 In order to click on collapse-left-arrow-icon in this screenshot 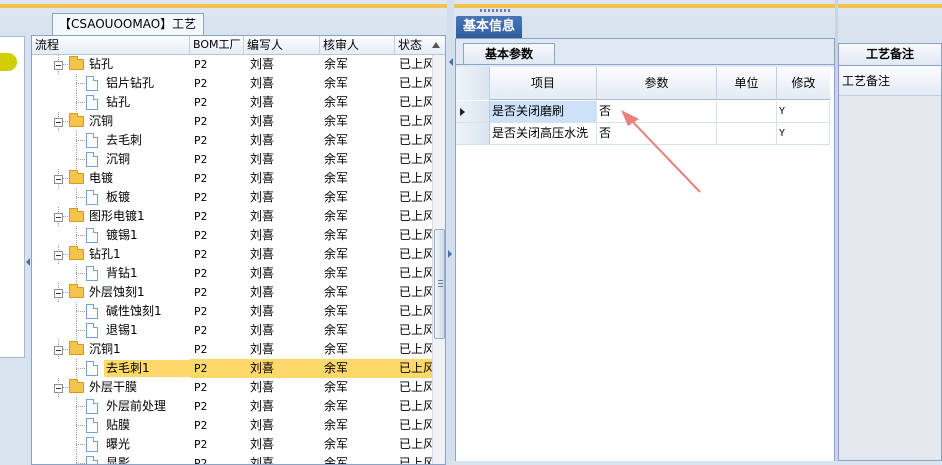, I will do `click(28, 262)`.